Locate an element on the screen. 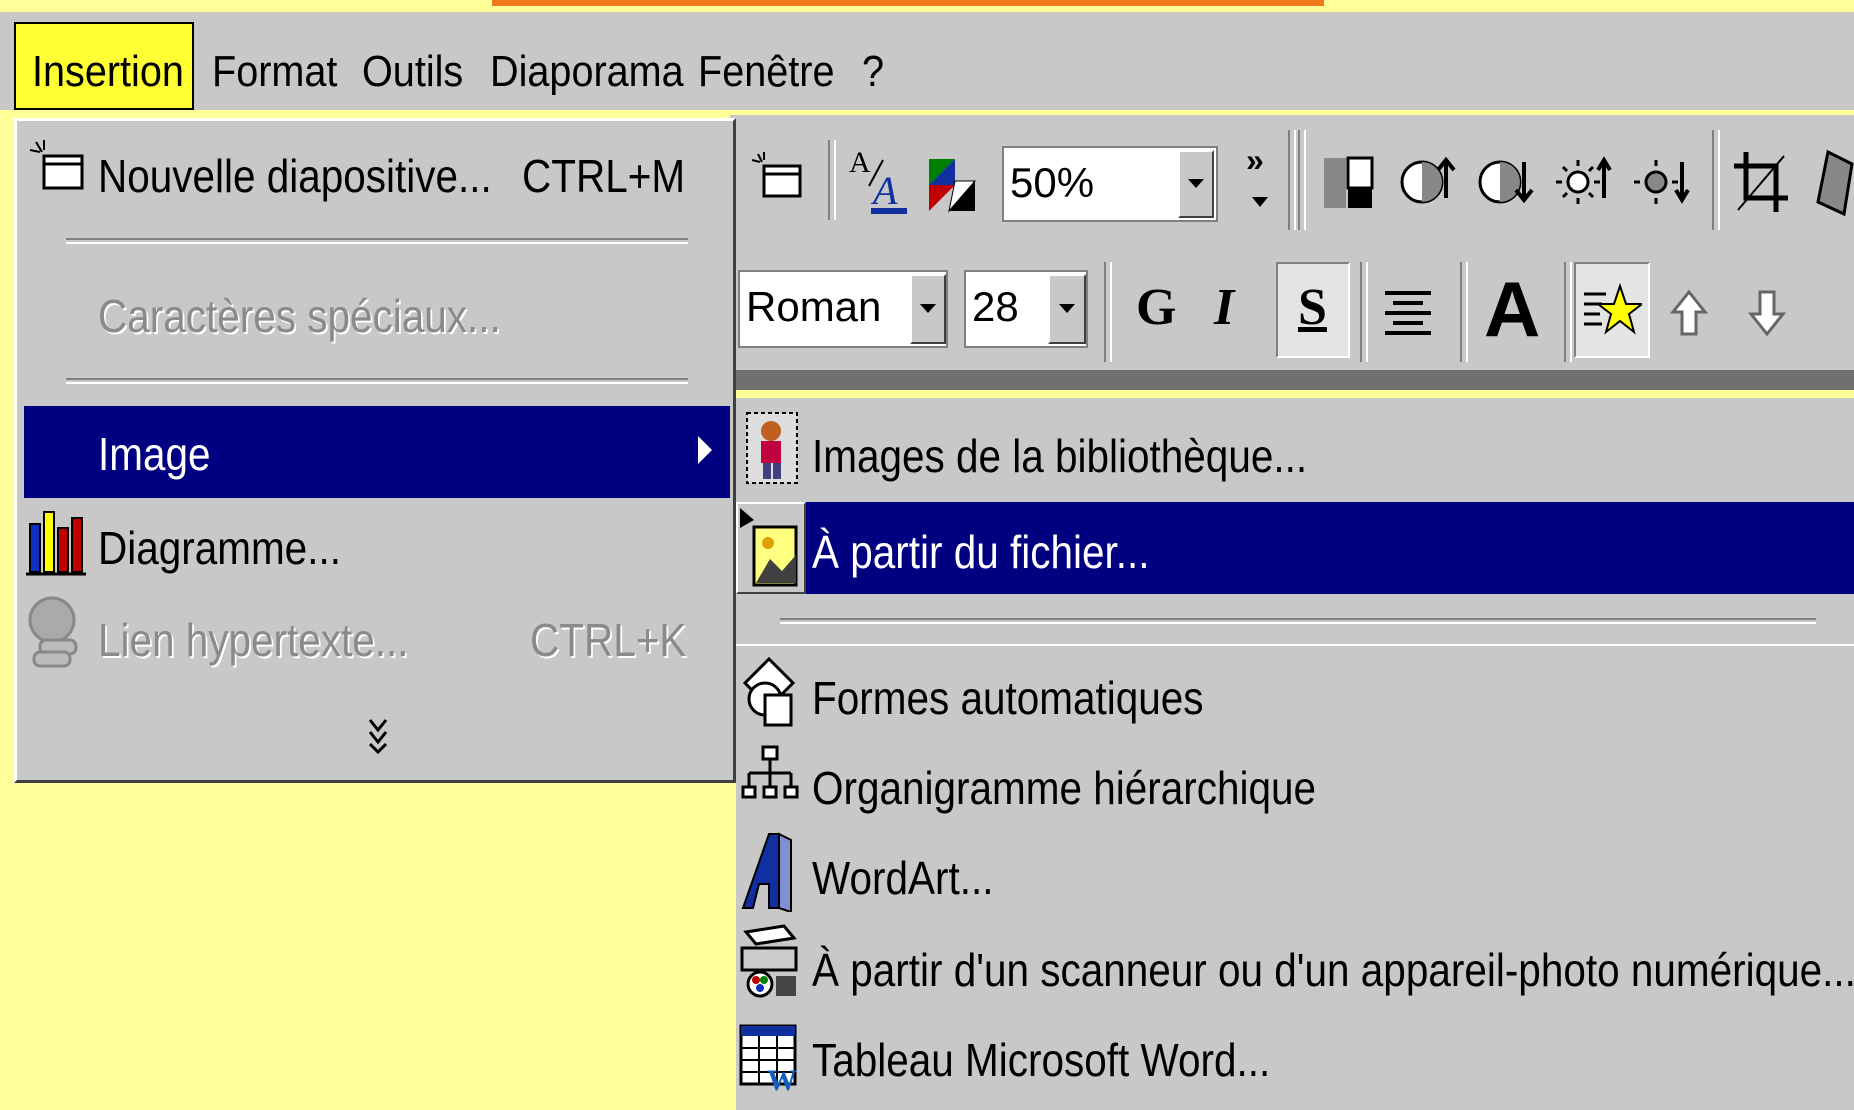  animation-effects-icon is located at coordinates (1612, 310).